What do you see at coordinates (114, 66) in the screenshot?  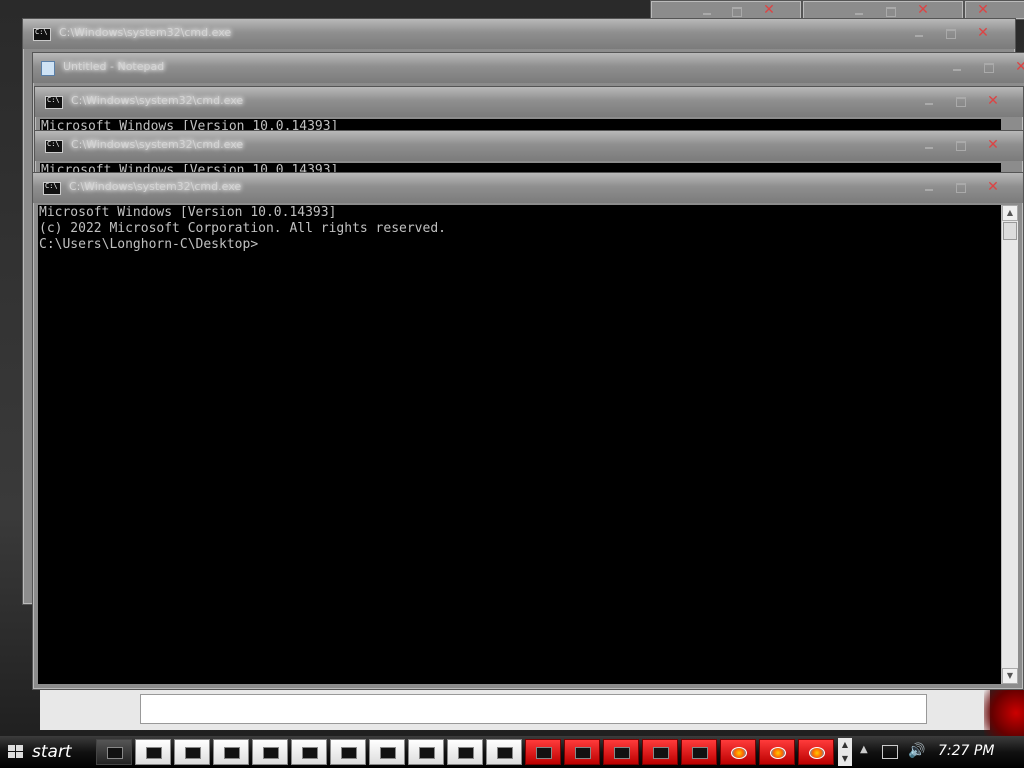 I see `window-title: Untitled - Notepad` at bounding box center [114, 66].